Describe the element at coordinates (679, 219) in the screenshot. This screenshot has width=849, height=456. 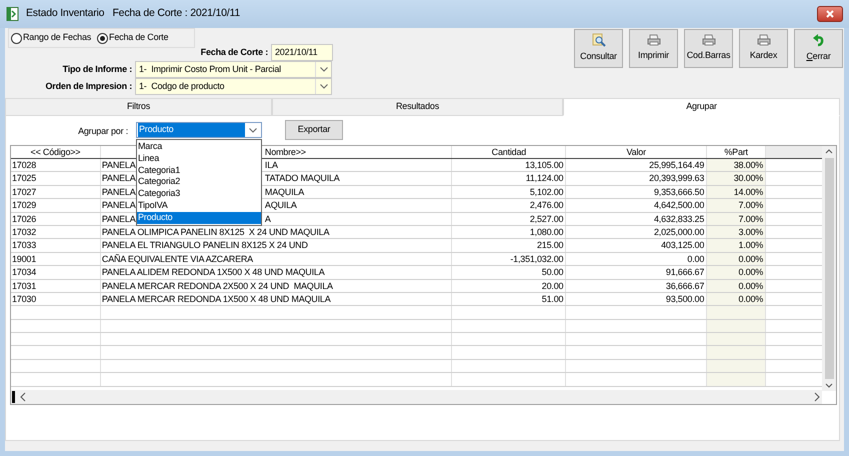
I see `table-cell: 4,632,833.25` at that location.